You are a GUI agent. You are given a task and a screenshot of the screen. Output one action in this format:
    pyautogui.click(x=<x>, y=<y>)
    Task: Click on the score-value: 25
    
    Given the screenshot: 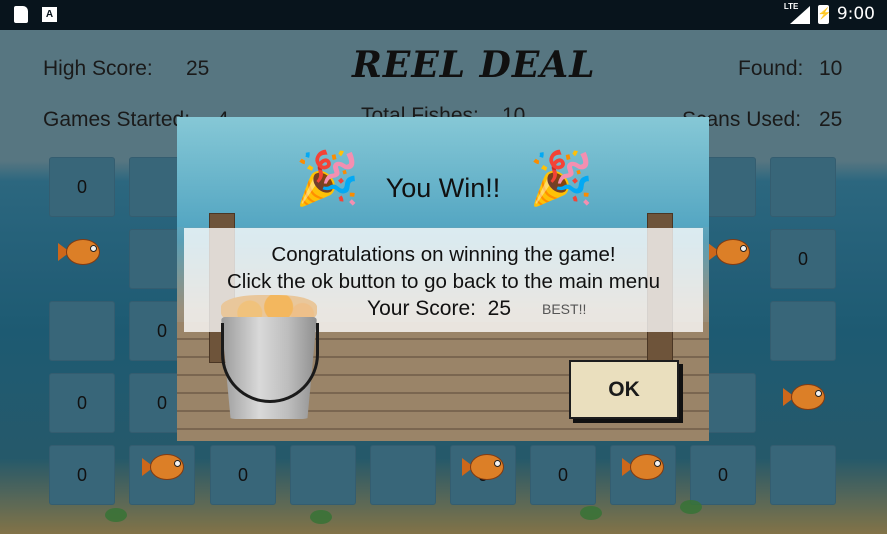 What is the action you would take?
    pyautogui.click(x=499, y=308)
    